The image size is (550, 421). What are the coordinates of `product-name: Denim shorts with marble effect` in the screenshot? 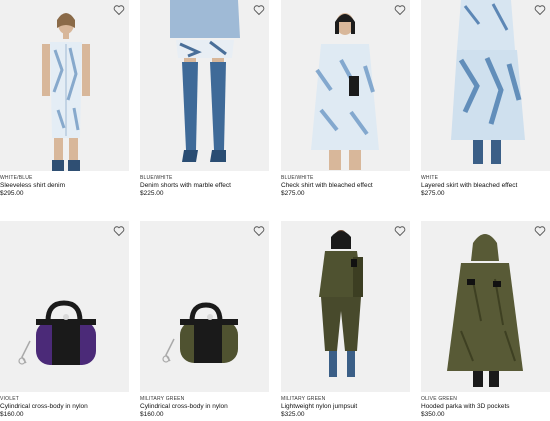 It's located at (204, 186).